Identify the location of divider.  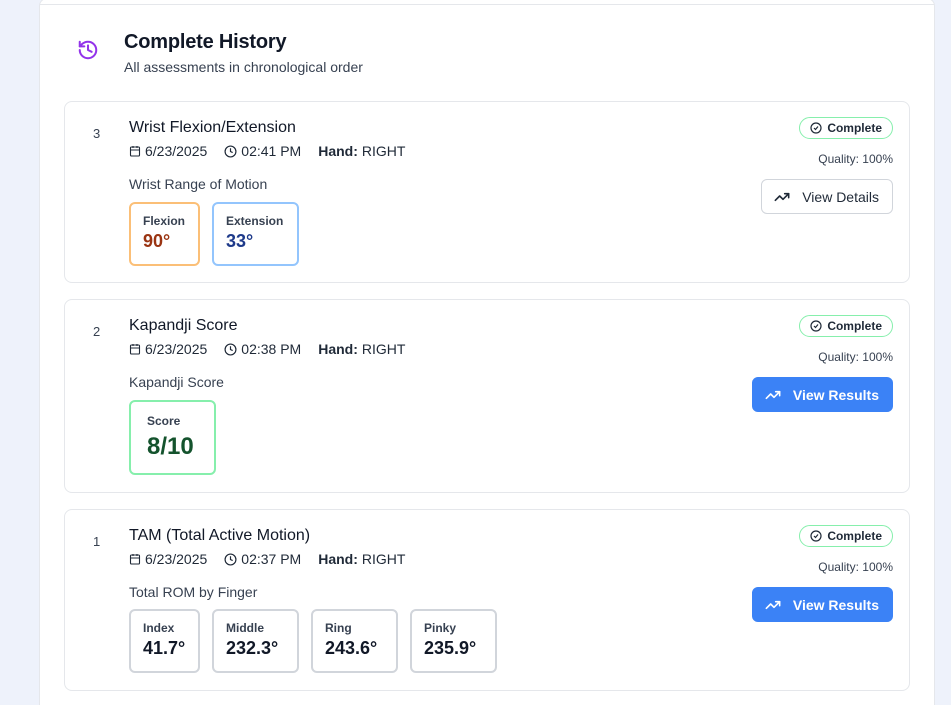
(487, 4).